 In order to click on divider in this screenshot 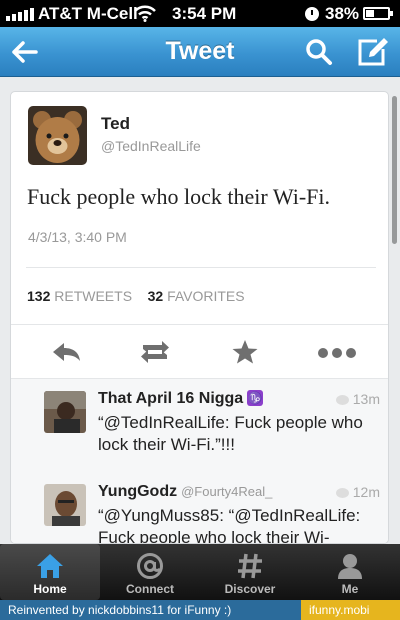, I will do `click(201, 267)`.